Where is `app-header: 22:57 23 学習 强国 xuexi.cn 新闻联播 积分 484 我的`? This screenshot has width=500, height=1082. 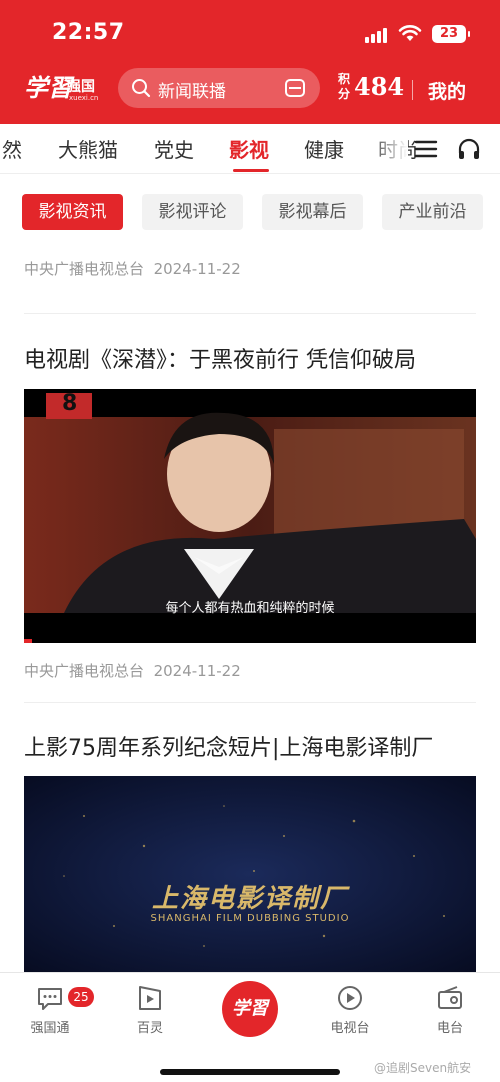
app-header: 22:57 23 学習 强国 xuexi.cn 新闻联播 积分 484 我的 is located at coordinates (250, 62).